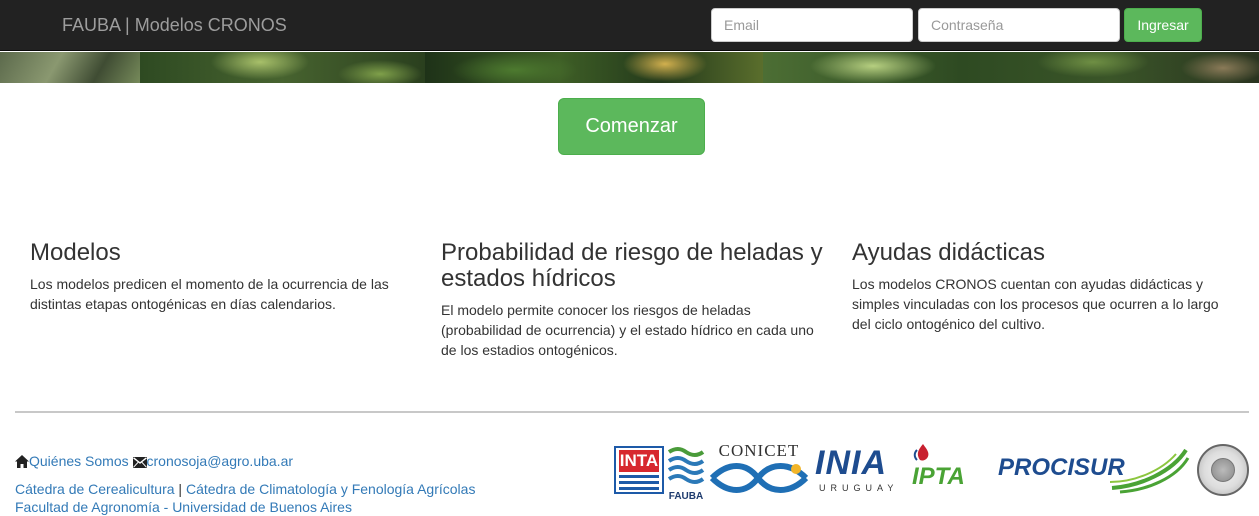 Image resolution: width=1259 pixels, height=516 pixels. Describe the element at coordinates (859, 488) in the screenshot. I see `inia-subtitle: URUGUAY` at that location.